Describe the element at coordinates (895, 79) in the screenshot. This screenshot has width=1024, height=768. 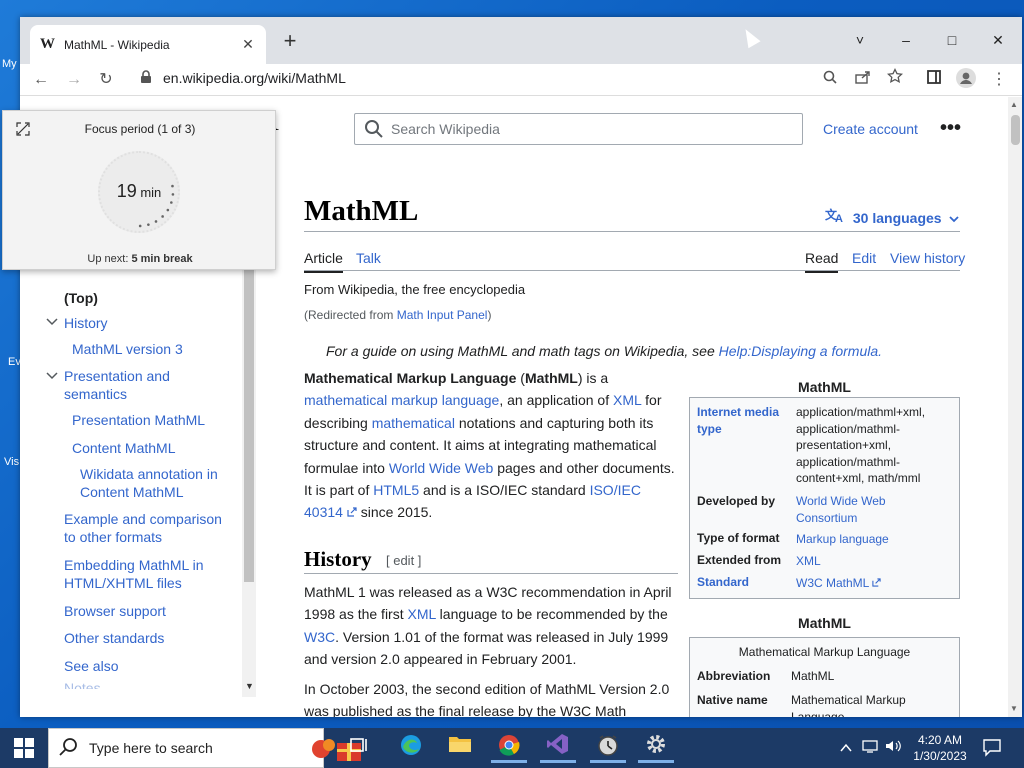
I see `bookmark-star-icon` at that location.